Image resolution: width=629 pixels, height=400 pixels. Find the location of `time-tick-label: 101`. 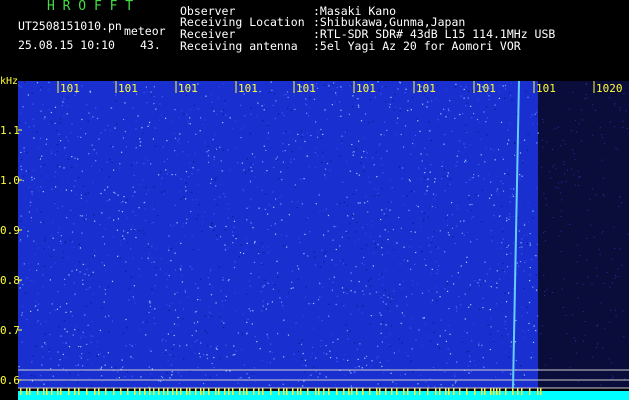

time-tick-label: 101 is located at coordinates (366, 88).